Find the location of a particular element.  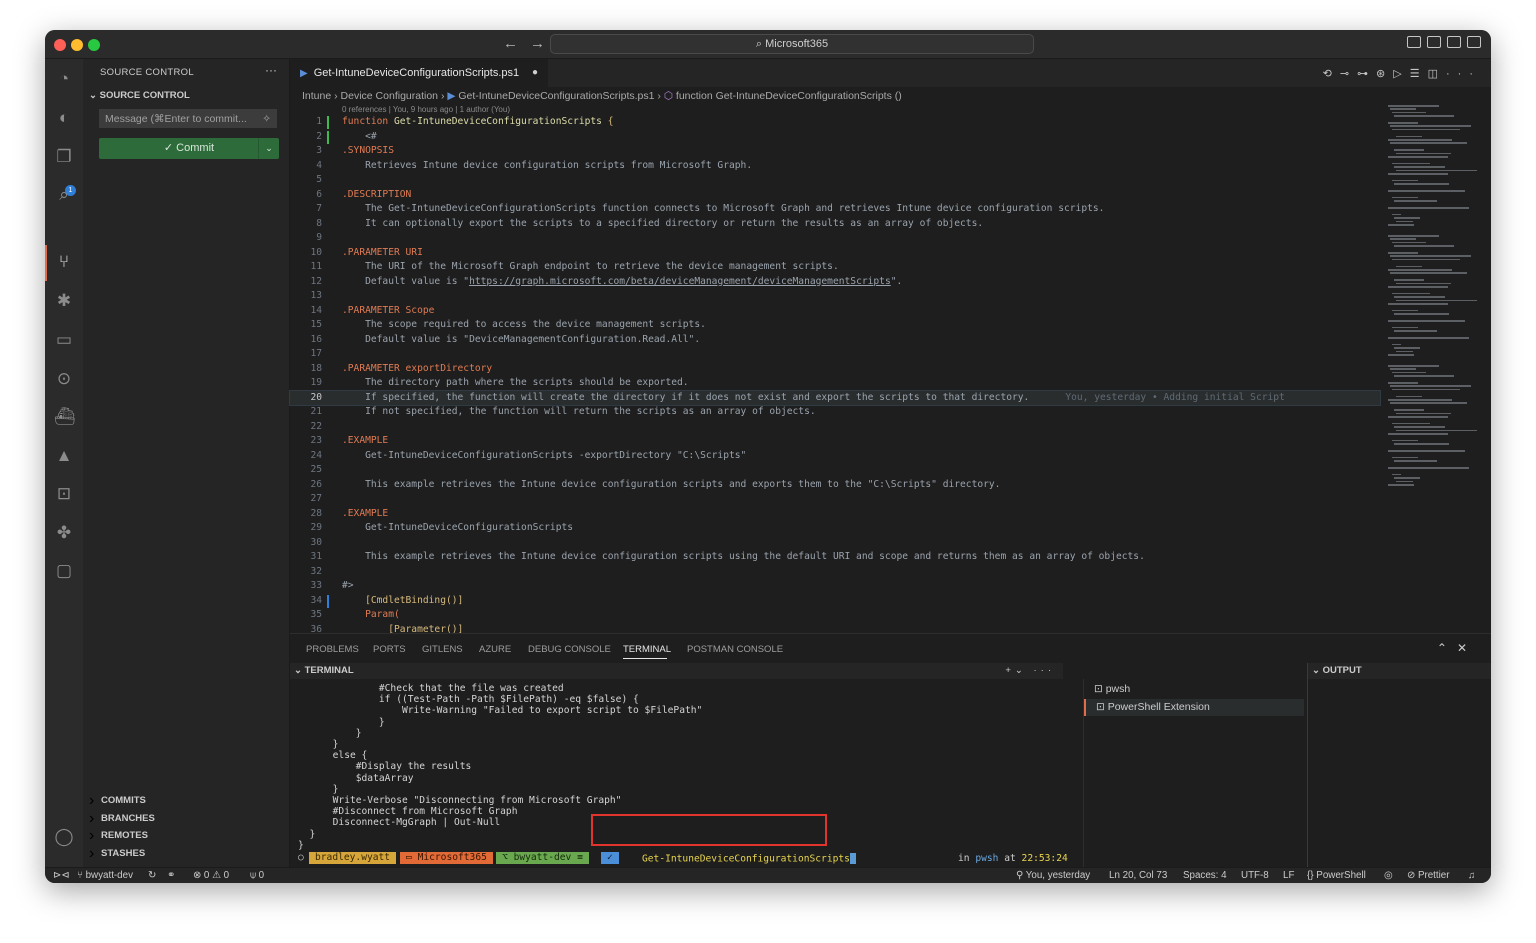

sparkle-icon: ✧ is located at coordinates (266, 119).